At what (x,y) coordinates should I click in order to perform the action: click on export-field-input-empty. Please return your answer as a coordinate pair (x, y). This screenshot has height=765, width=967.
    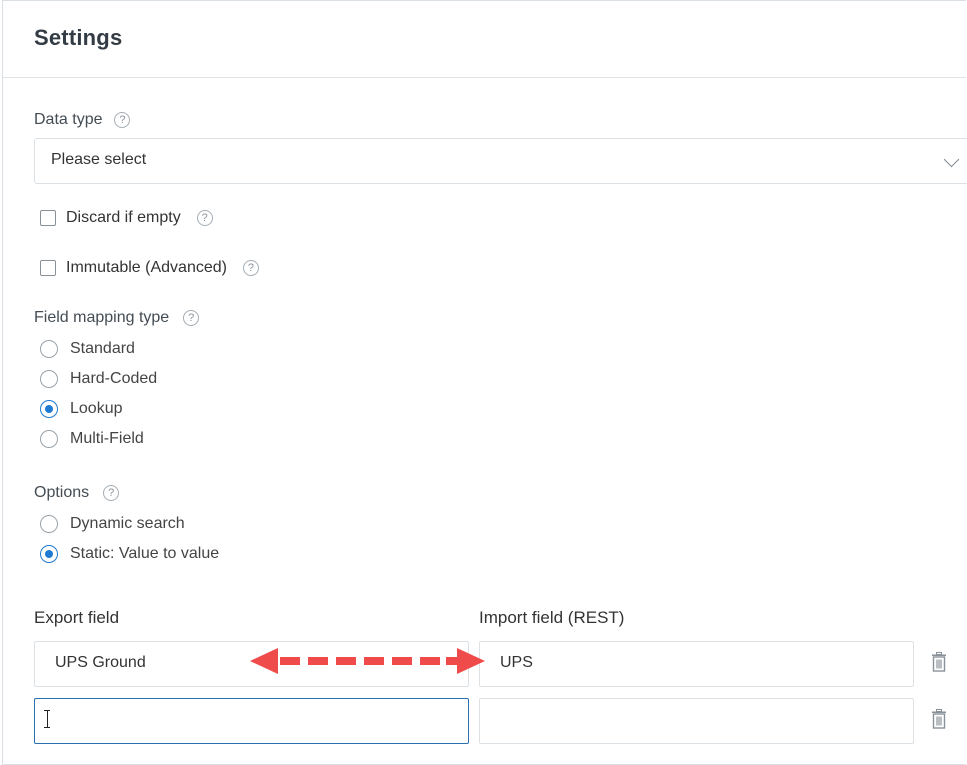
    Looking at the image, I should click on (251, 721).